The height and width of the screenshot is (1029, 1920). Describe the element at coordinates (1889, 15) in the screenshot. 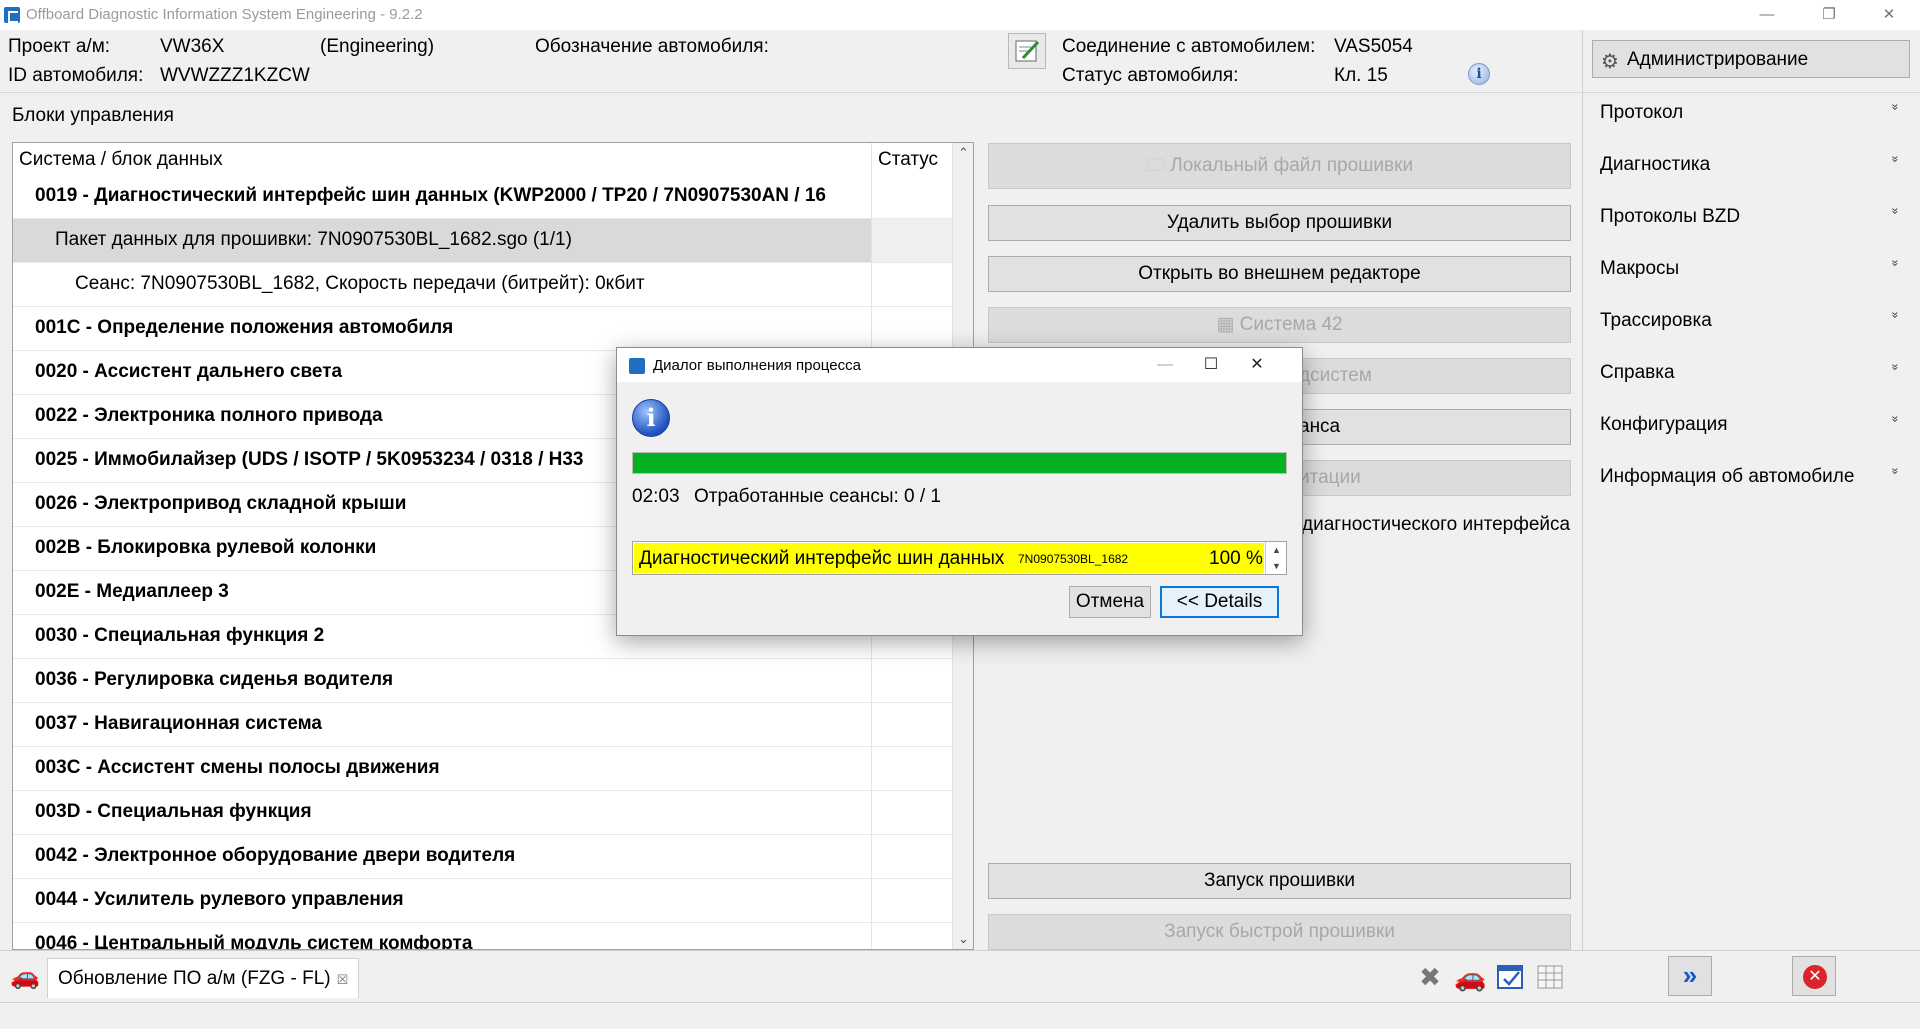

I see `close-window-button: ✕` at that location.